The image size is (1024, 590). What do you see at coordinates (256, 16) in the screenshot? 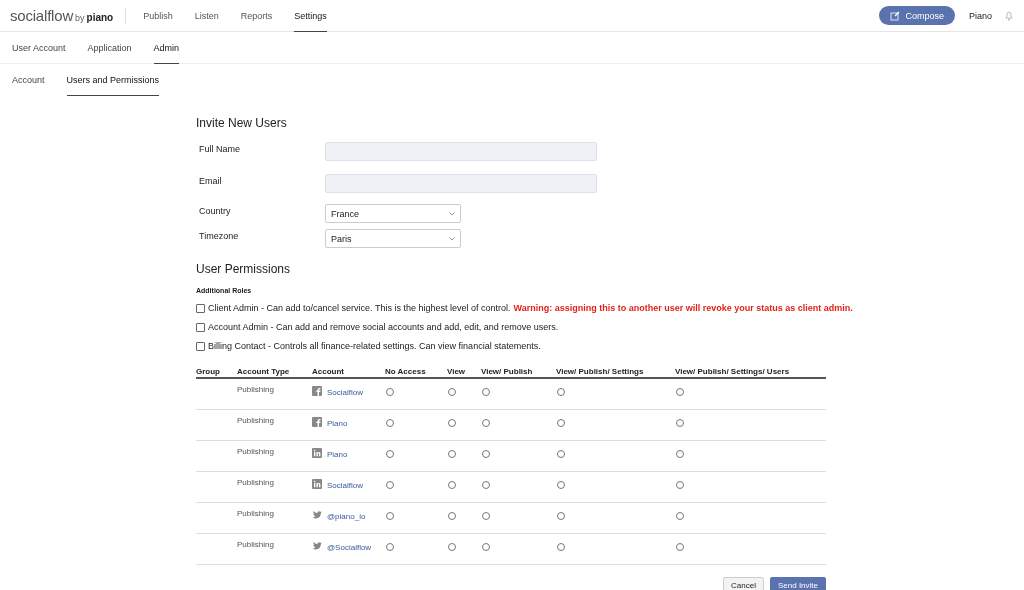
I see `nav-tab: Reports` at bounding box center [256, 16].